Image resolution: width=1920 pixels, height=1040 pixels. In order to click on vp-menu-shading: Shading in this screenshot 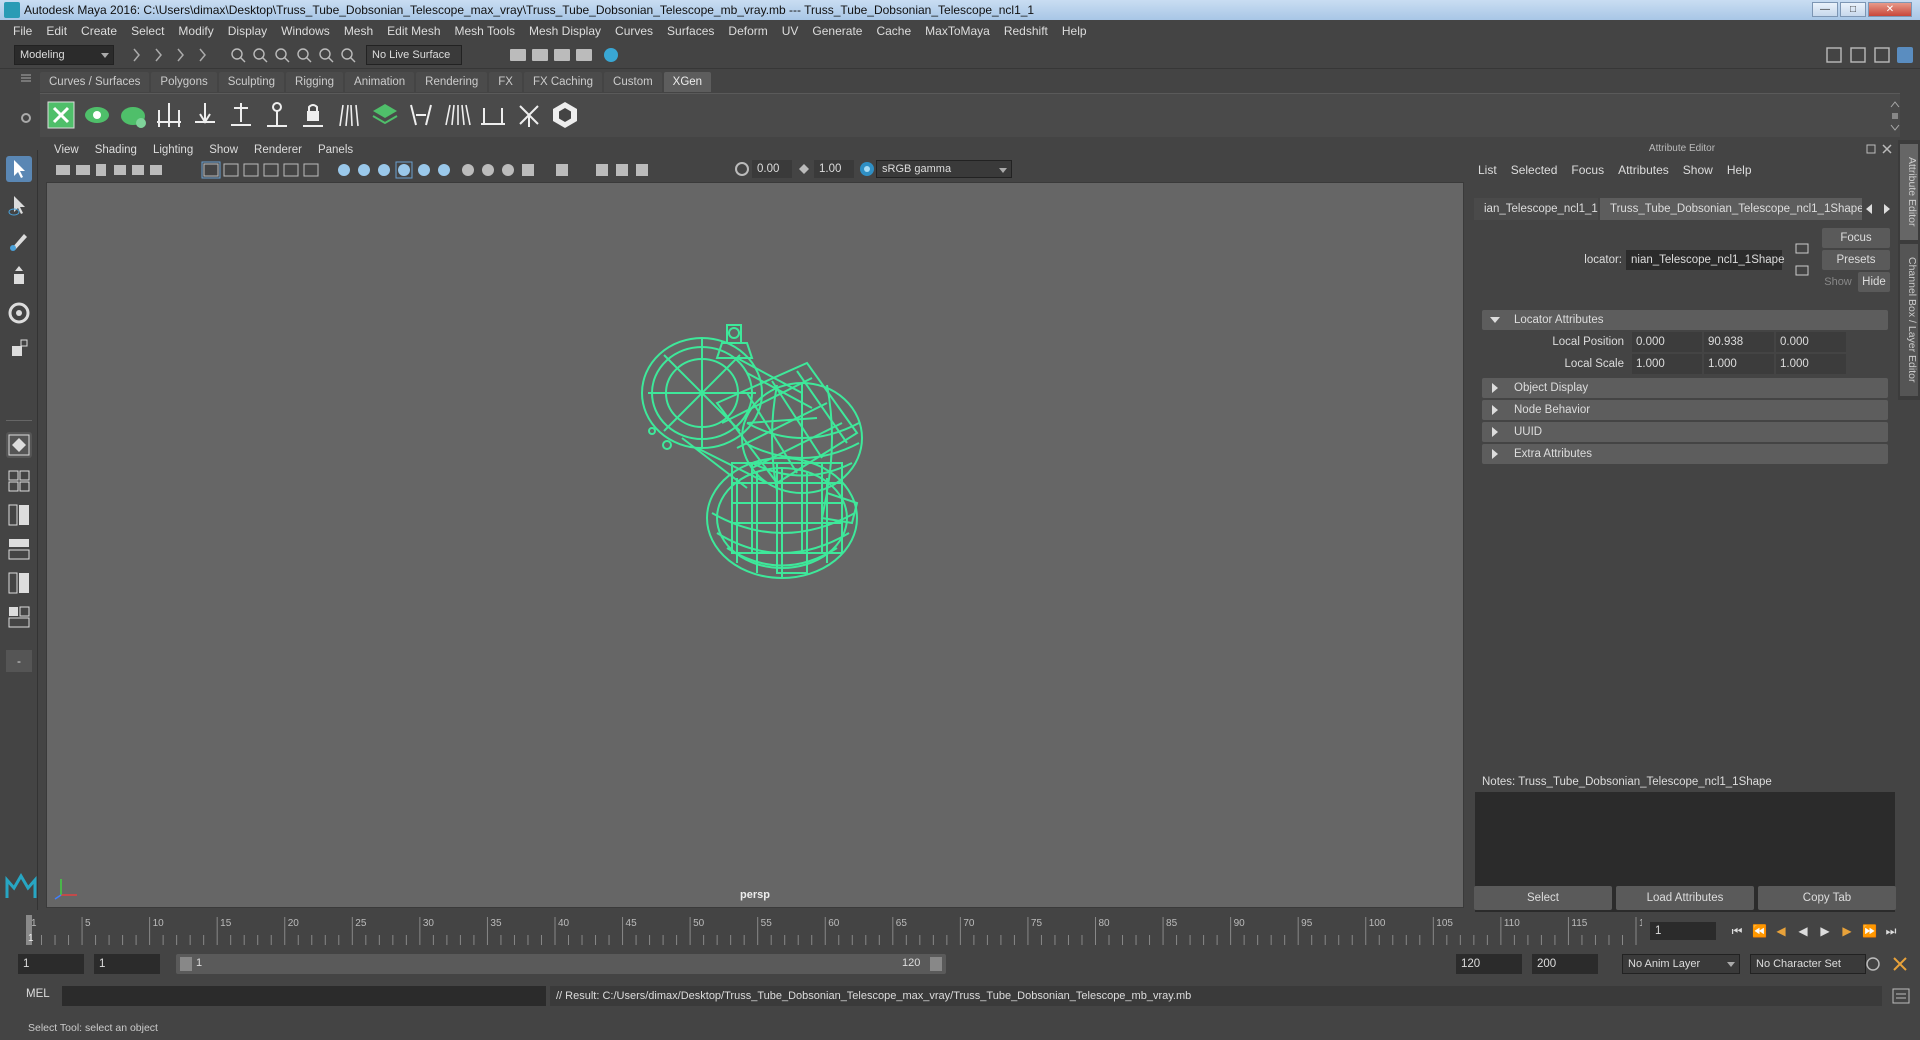, I will do `click(116, 150)`.